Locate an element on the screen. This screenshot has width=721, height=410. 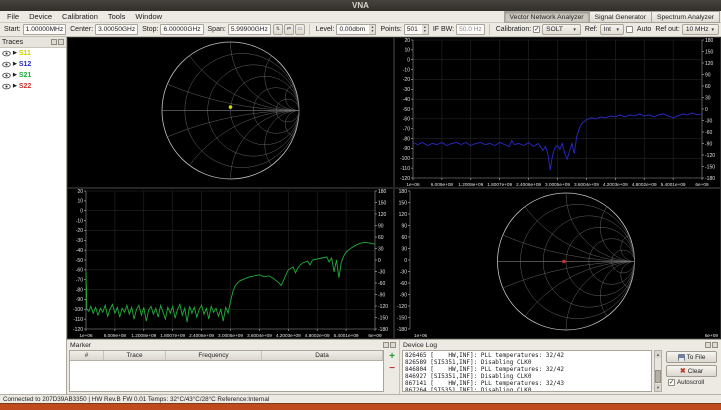
calibration-checkbox: ✓ is located at coordinates (537, 29).